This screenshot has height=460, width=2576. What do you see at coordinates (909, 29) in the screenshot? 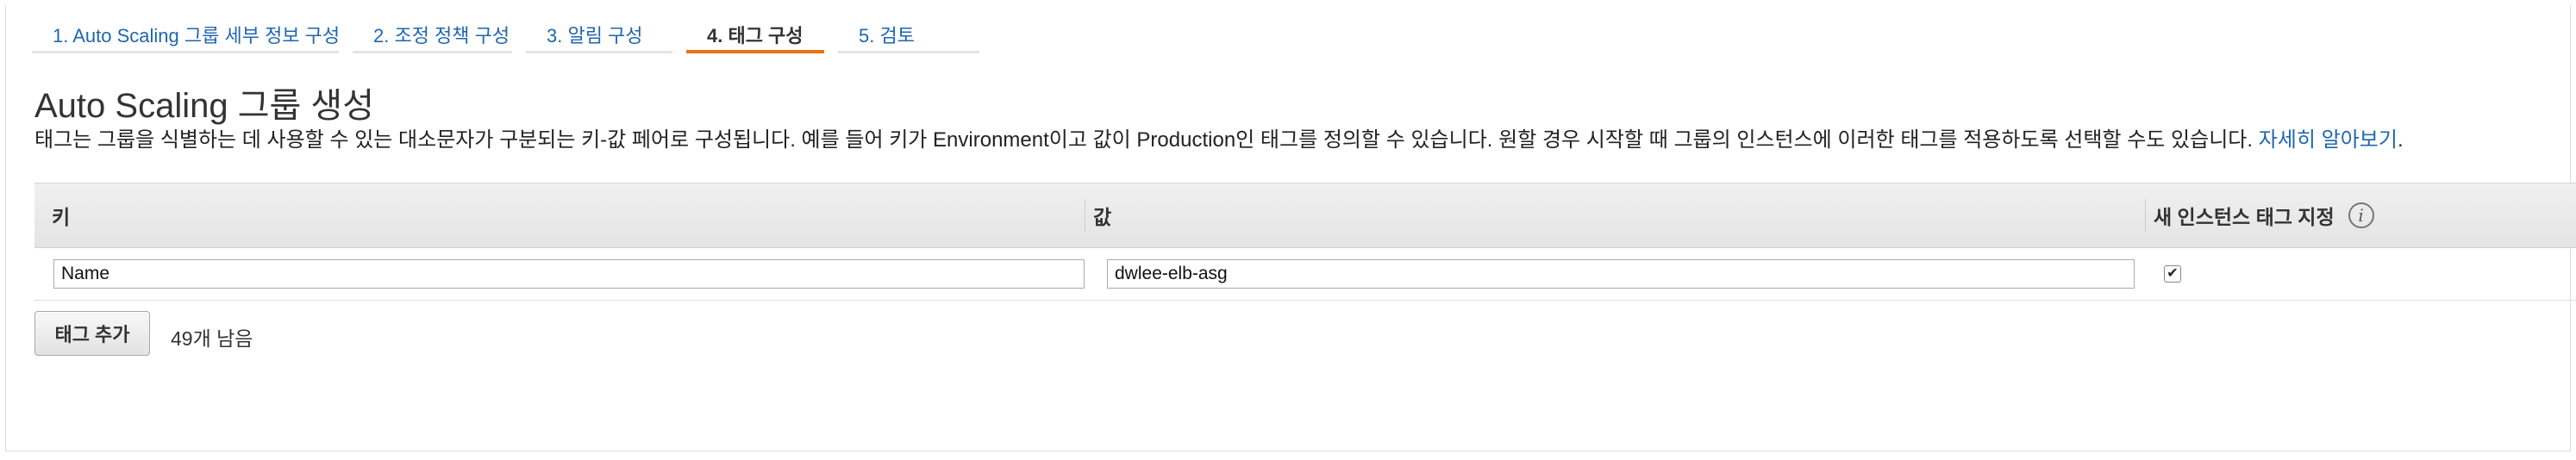
I see `wizard-step-review: 5. 검토` at bounding box center [909, 29].